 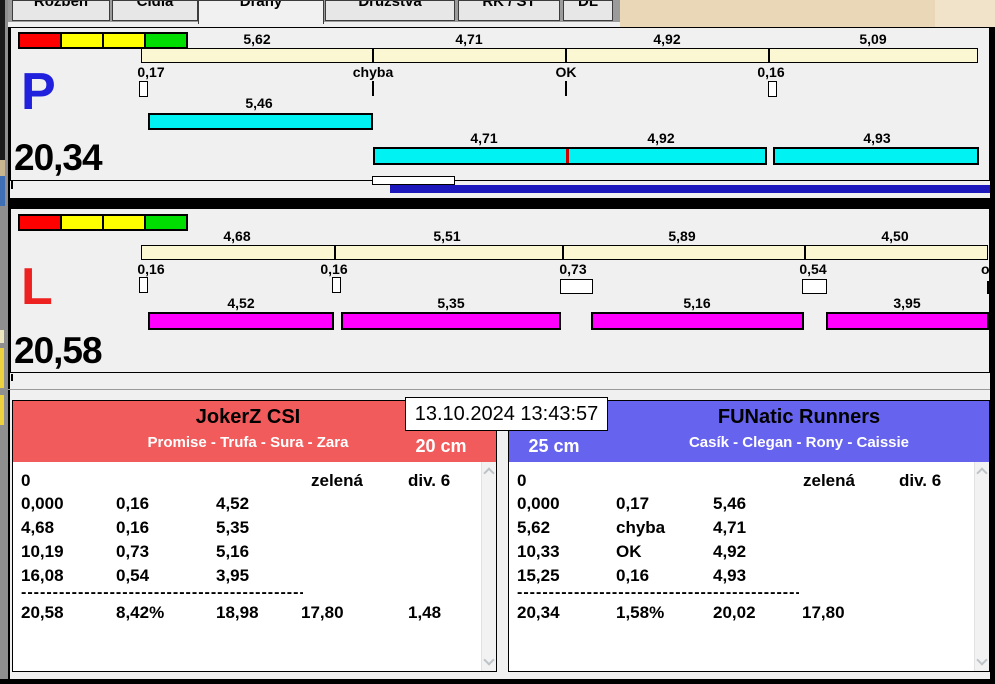 I want to click on background-window-strip, so click(x=4, y=339).